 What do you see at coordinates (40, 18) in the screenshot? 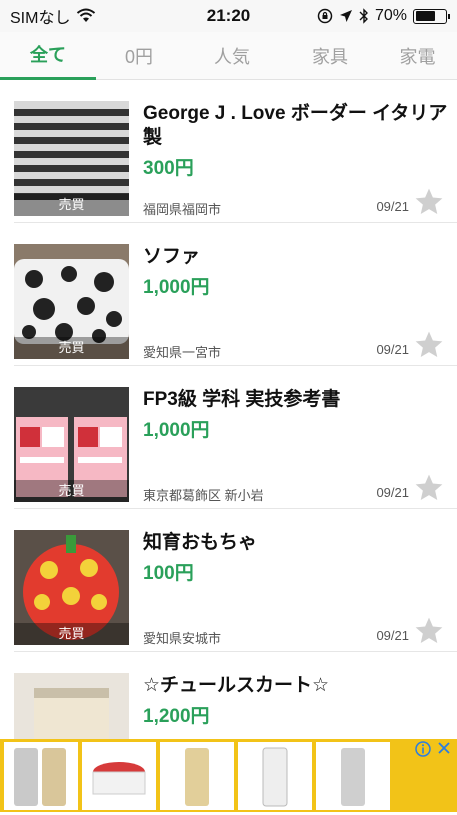
I see `carrier-label: SIMなし` at bounding box center [40, 18].